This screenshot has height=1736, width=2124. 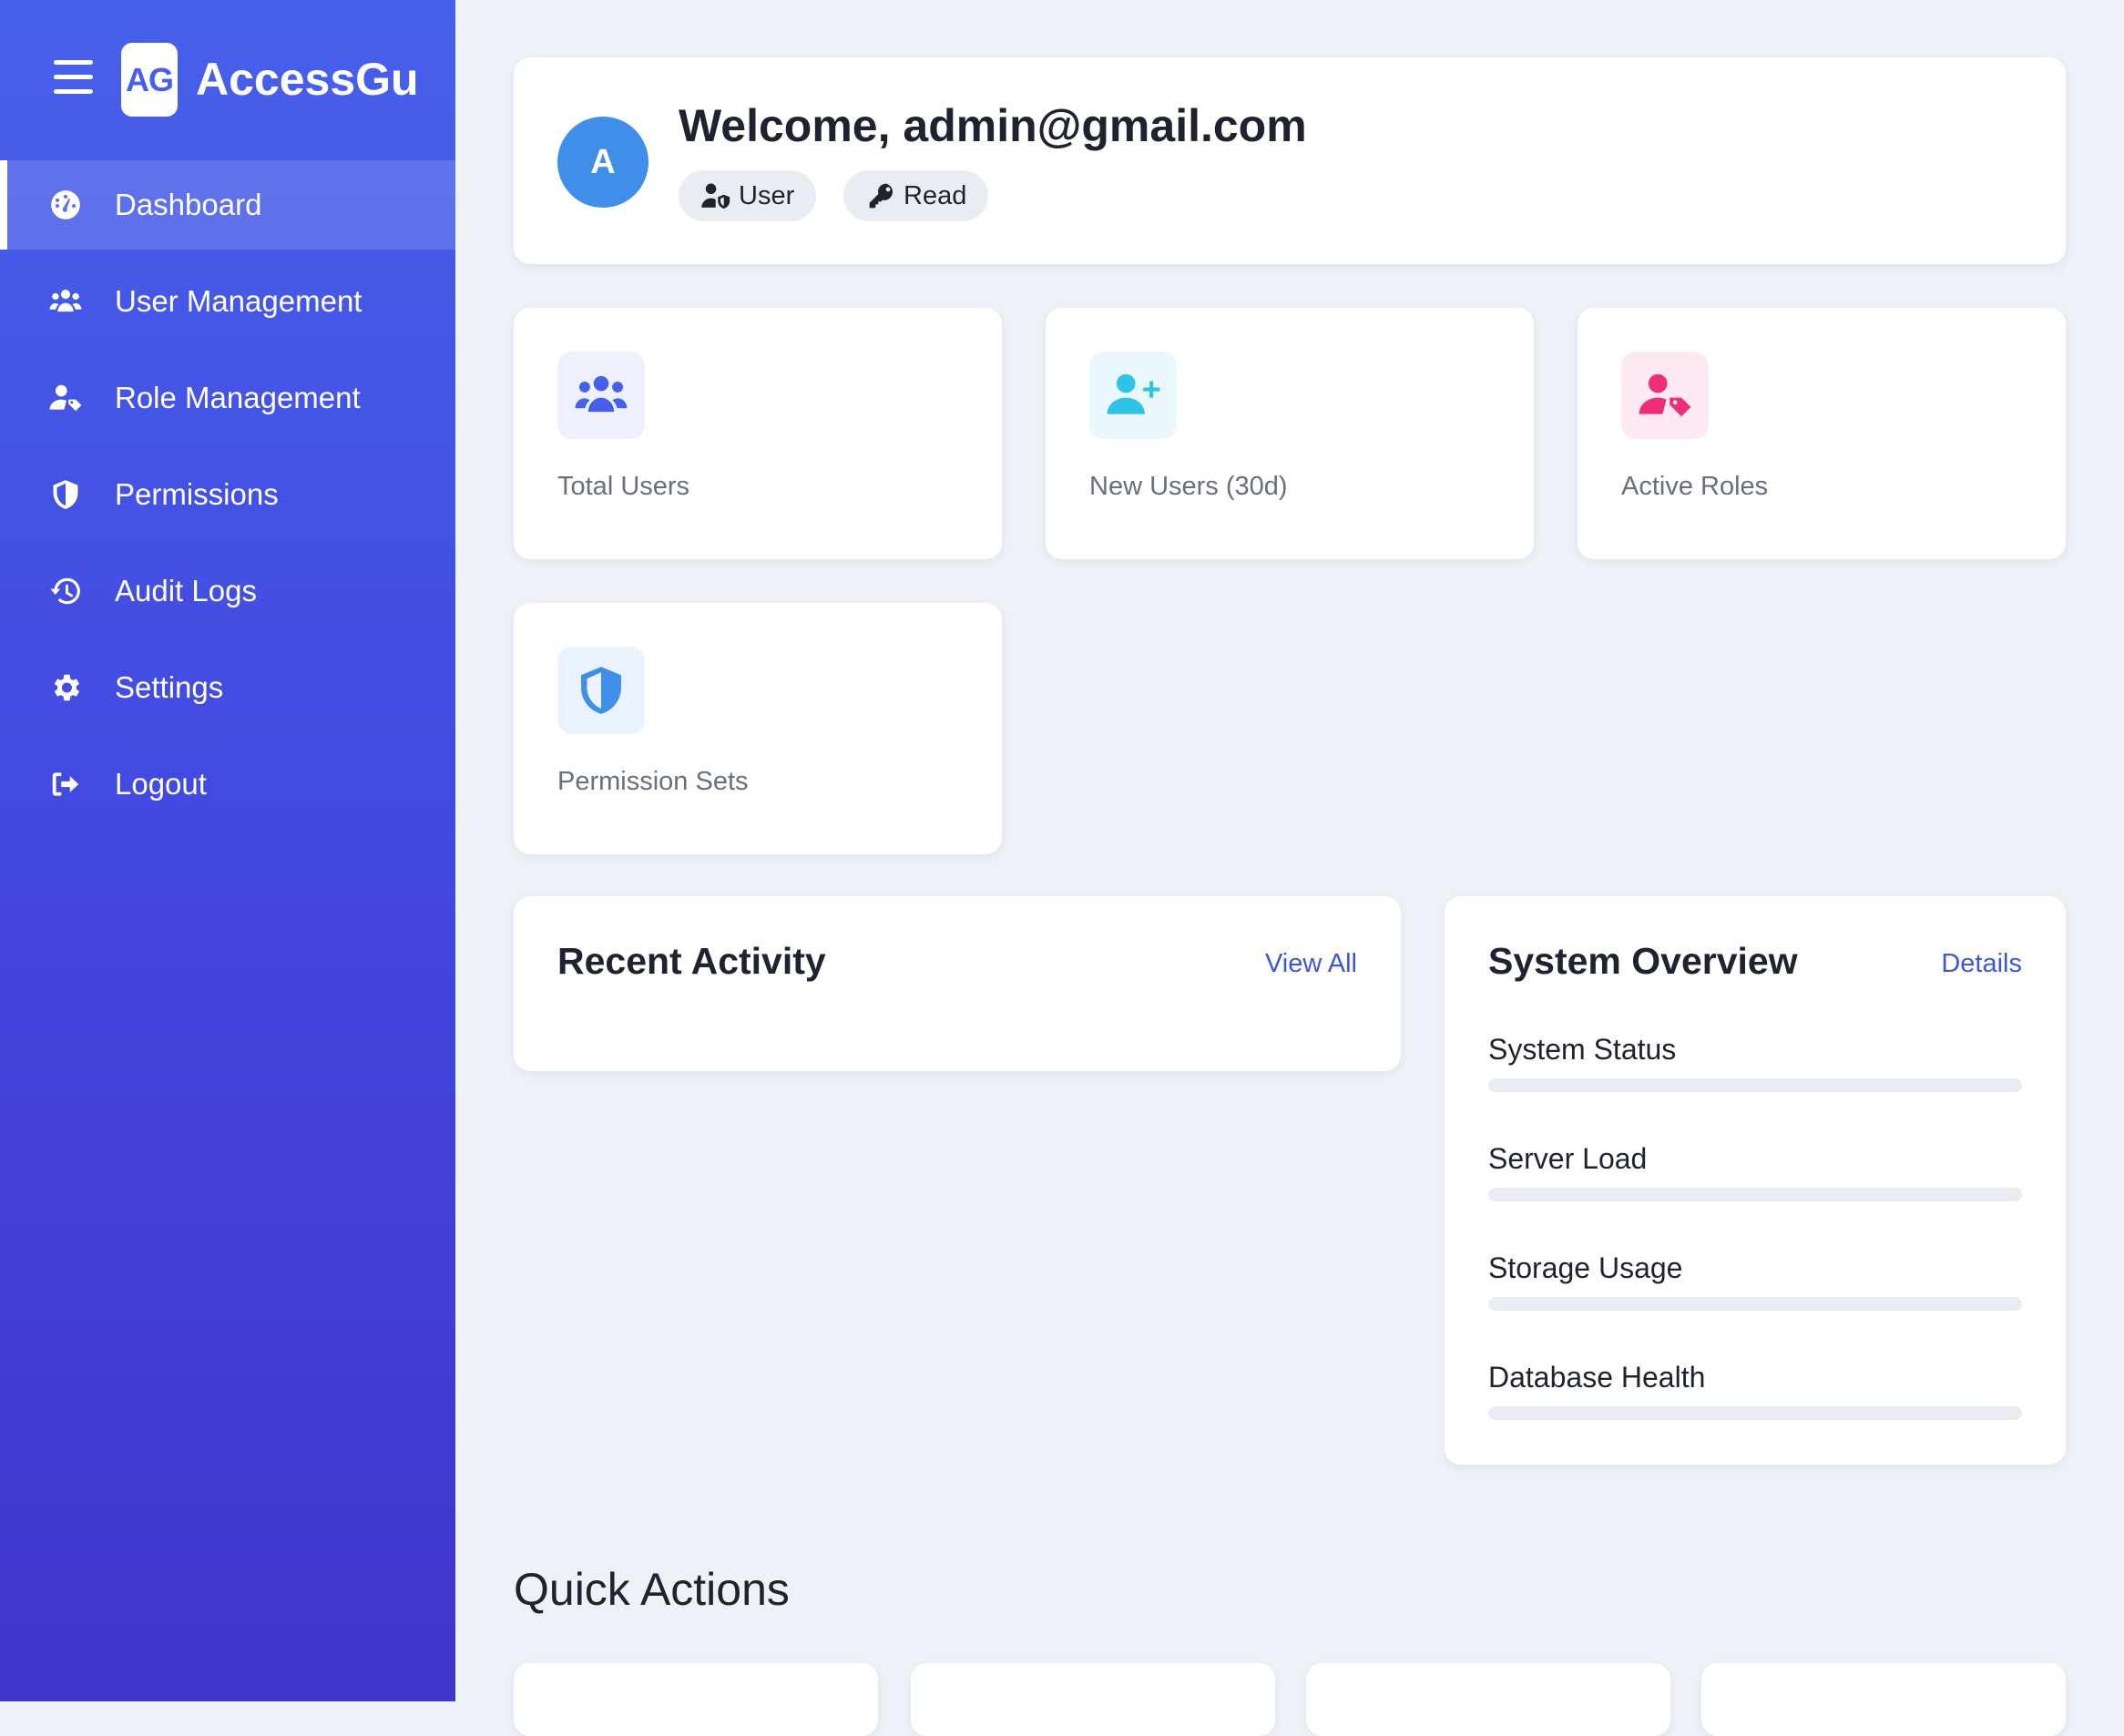 I want to click on brand-logo: AG, so click(x=149, y=80).